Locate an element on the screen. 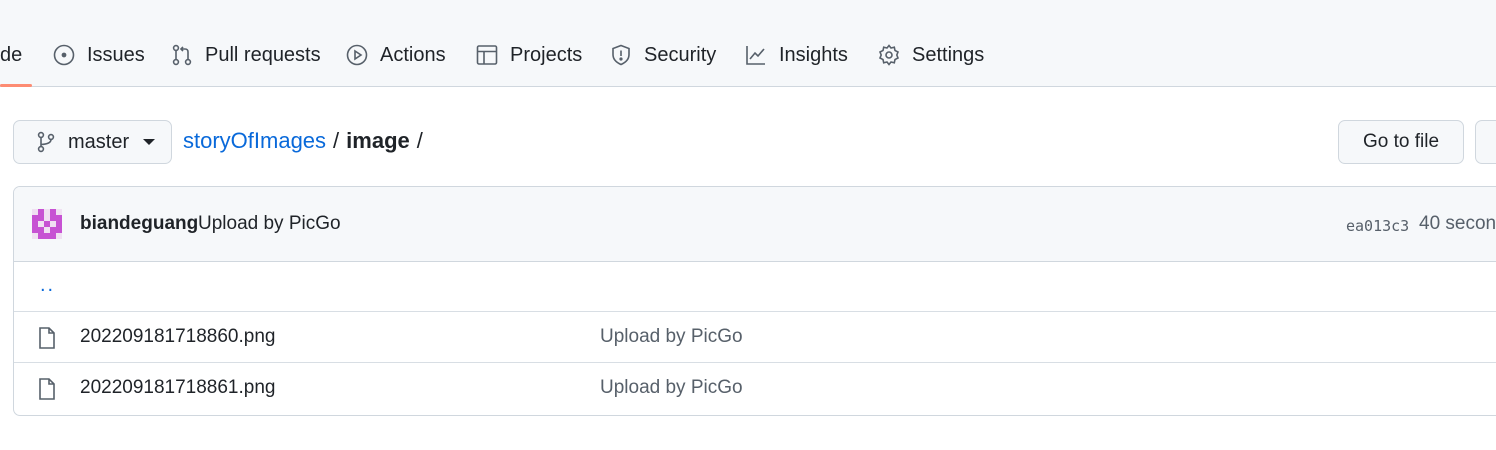  breadcrumb-current-dir: image is located at coordinates (378, 140).